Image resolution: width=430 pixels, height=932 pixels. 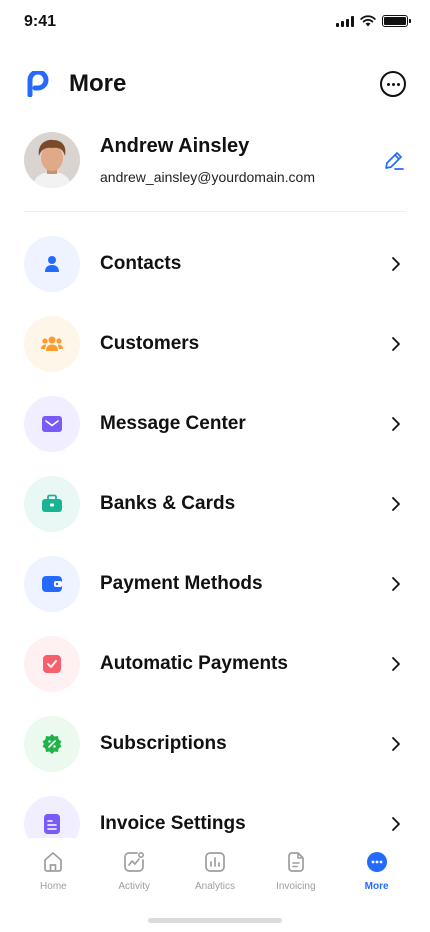 I want to click on signal-icon, so click(x=345, y=21).